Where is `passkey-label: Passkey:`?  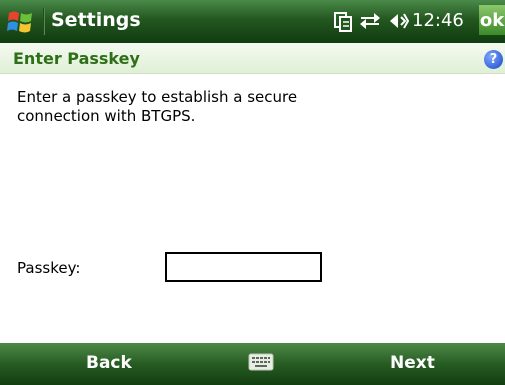 passkey-label: Passkey: is located at coordinates (49, 268).